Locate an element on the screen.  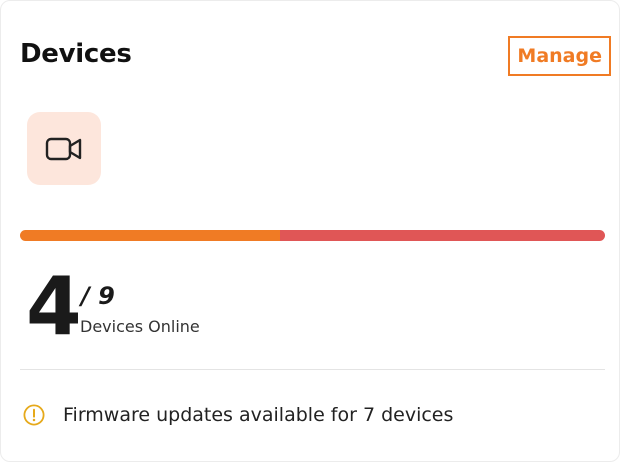
device-icon-tile is located at coordinates (64, 148).